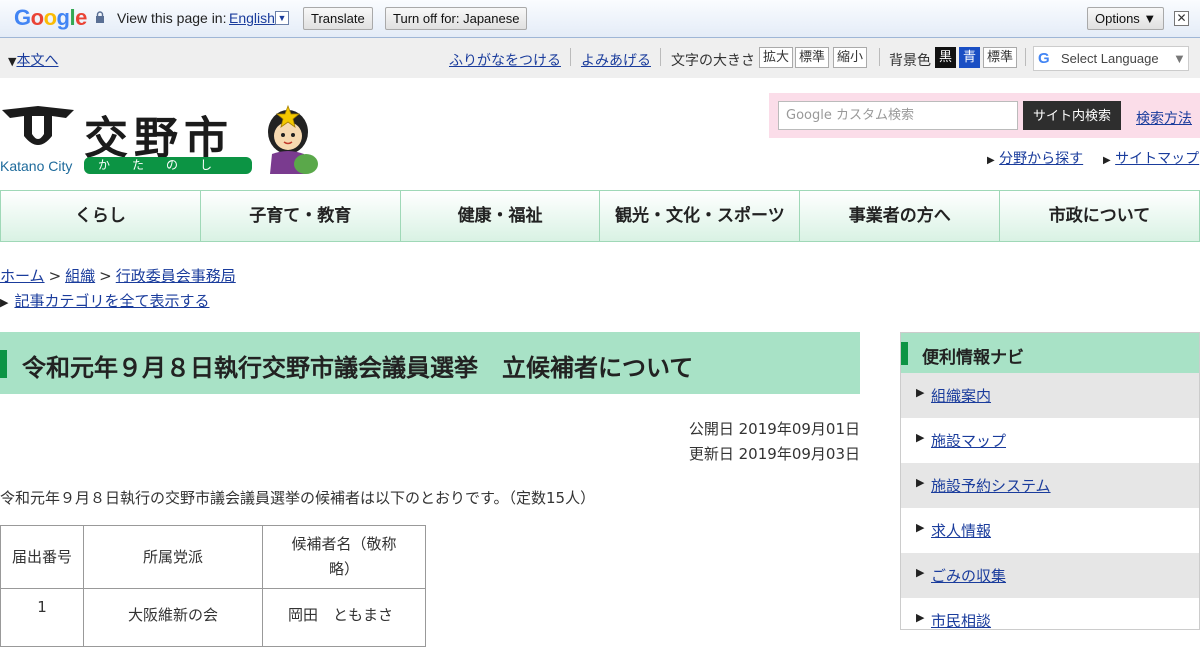 The image size is (1200, 647). I want to click on candidate-table: 届出番号 所属党派 候補者名（敬称略） 1 大阪維新の会 岡田 ともまさ, so click(213, 586).